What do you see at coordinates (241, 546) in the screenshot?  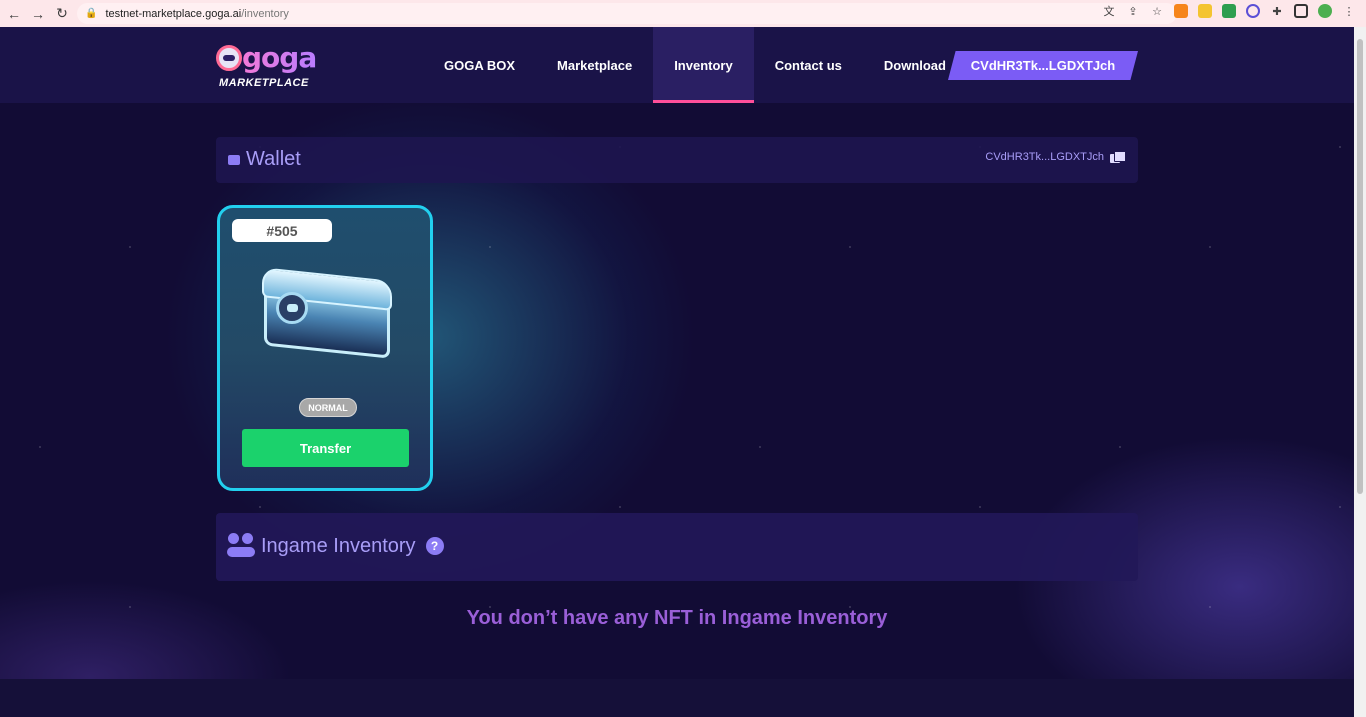 I see `ingame-inventory-icon` at bounding box center [241, 546].